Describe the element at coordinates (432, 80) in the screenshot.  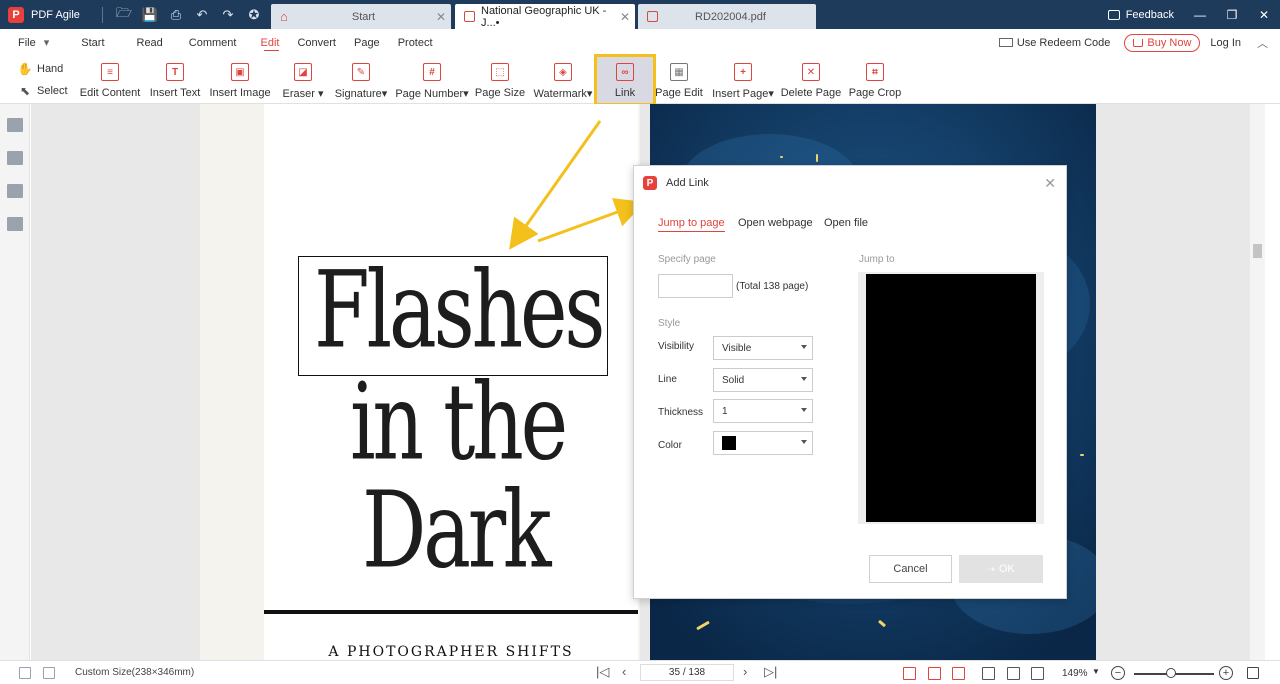
I see `page-number-tool: # Page Number▾` at that location.